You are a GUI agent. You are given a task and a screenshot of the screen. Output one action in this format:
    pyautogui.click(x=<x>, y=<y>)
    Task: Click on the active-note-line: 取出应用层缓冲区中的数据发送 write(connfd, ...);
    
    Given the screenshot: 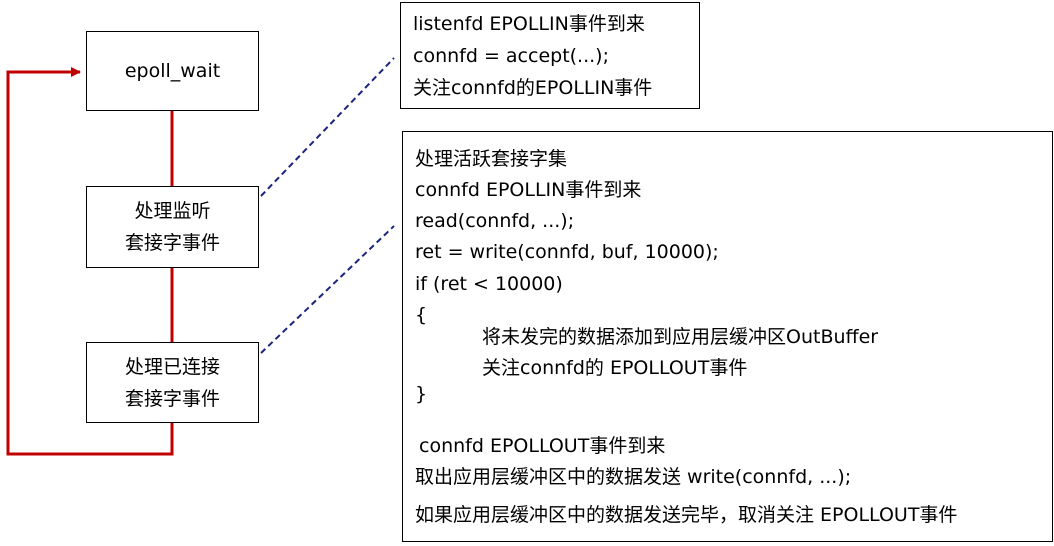 What is the action you would take?
    pyautogui.click(x=633, y=477)
    